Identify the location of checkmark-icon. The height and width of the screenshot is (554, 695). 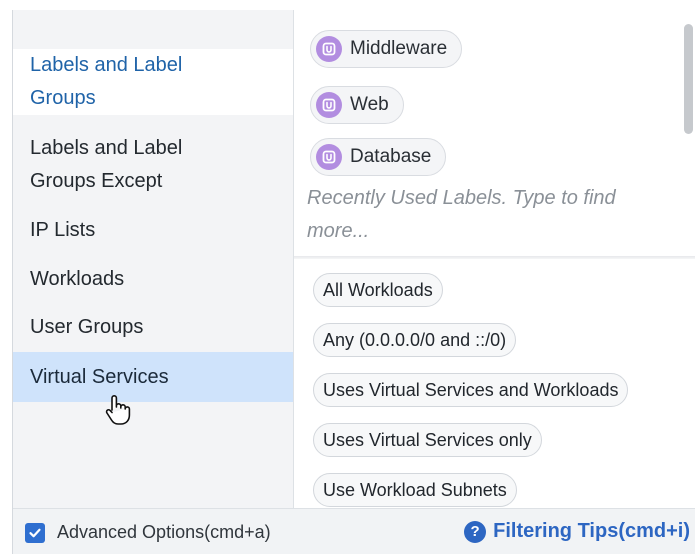
(35, 533).